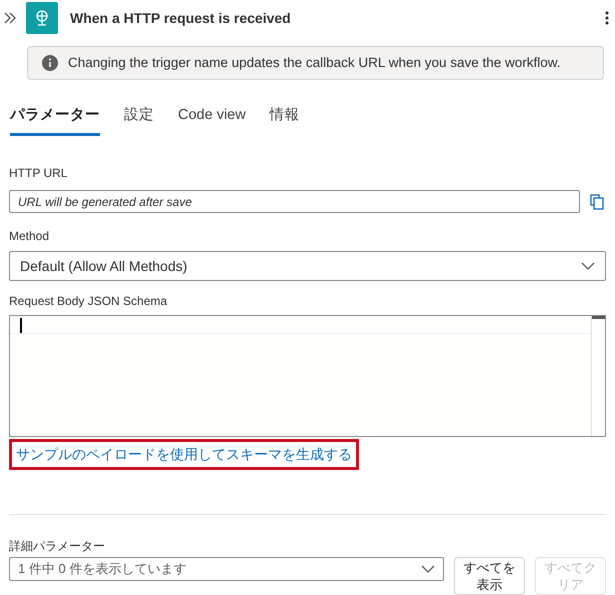 The height and width of the screenshot is (595, 615). I want to click on tab: Code view, so click(212, 117).